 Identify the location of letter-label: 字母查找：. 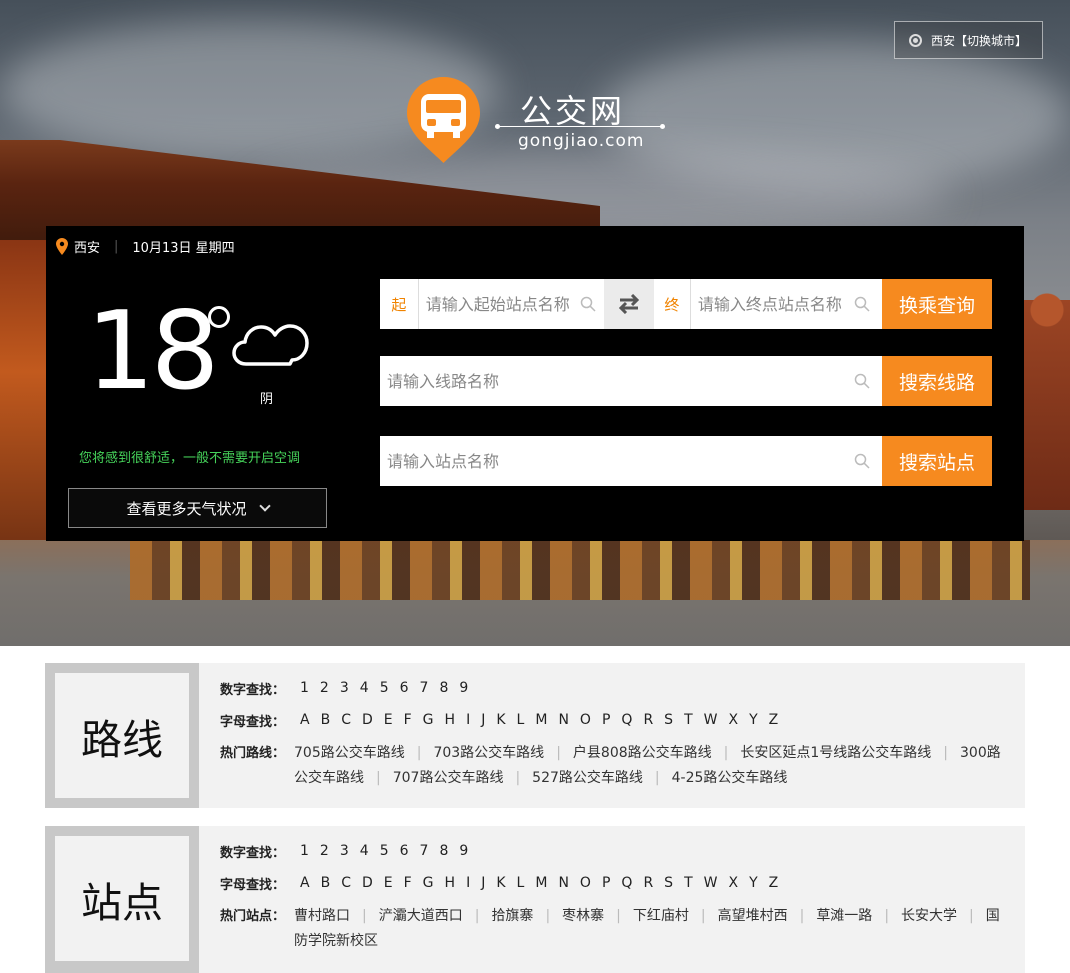
(253, 885).